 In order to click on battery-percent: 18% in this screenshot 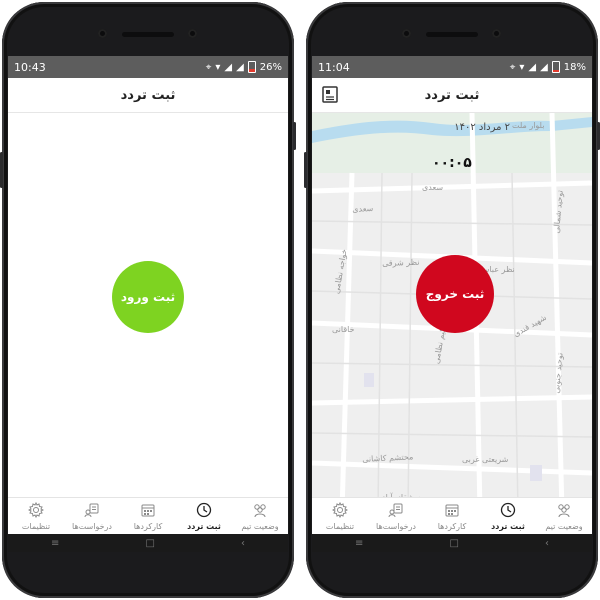, I will do `click(574, 67)`.